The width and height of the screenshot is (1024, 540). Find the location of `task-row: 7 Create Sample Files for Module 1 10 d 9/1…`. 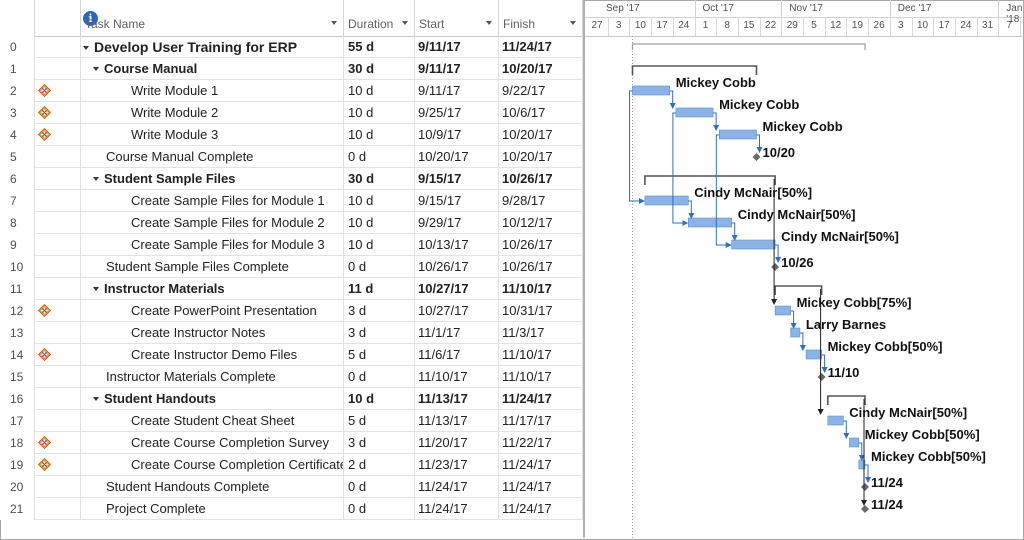

task-row: 7 Create Sample Files for Module 1 10 d 9/1… is located at coordinates (291, 201).